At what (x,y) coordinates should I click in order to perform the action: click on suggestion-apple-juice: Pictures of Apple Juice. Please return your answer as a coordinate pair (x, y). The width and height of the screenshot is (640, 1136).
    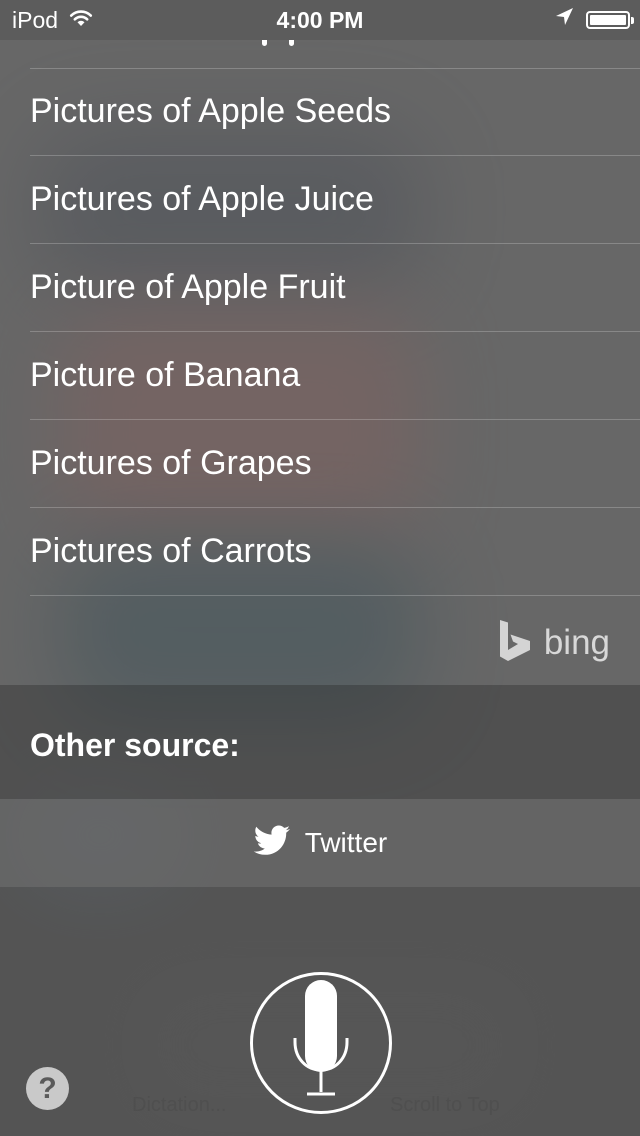
    Looking at the image, I should click on (335, 200).